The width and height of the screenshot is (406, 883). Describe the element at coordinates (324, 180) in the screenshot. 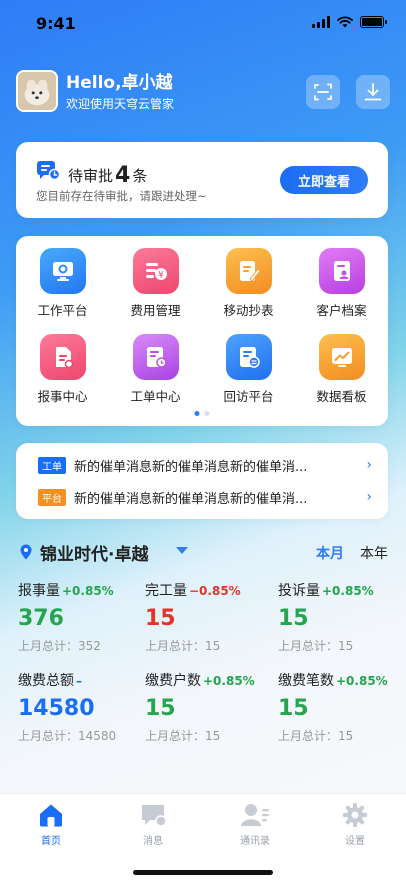

I see `view-now-button: 立即查看` at that location.